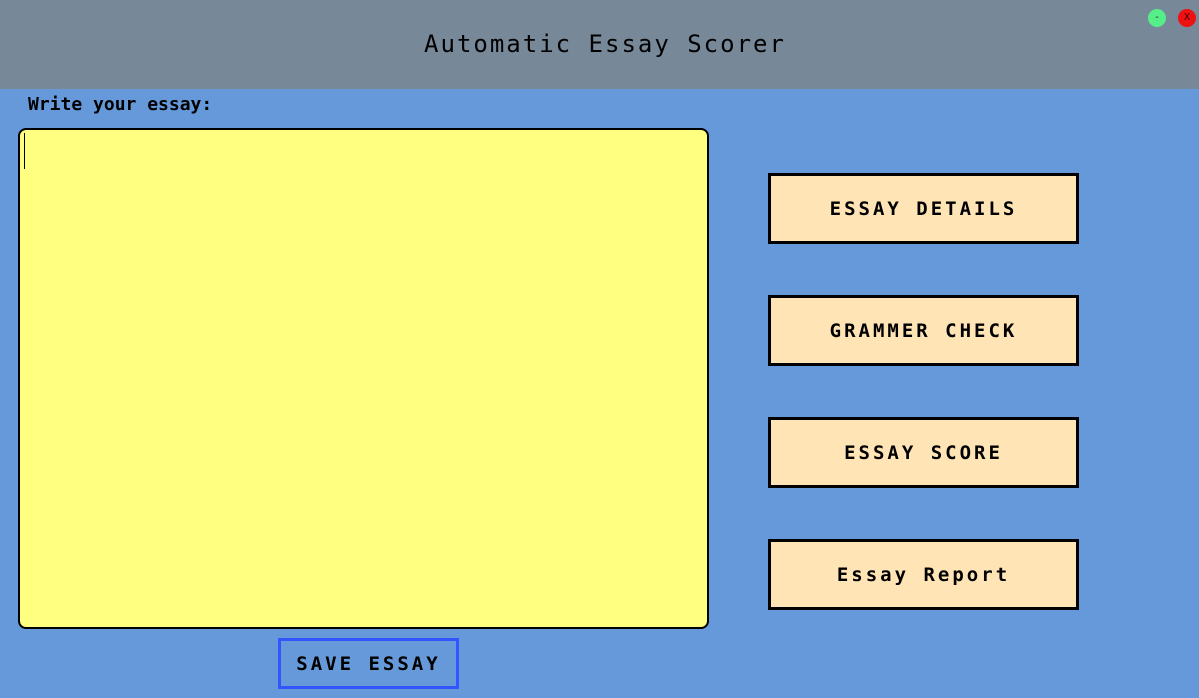 Image resolution: width=1199 pixels, height=698 pixels. Describe the element at coordinates (368, 663) in the screenshot. I see `save-essay-button: SAVE ESSAY` at that location.